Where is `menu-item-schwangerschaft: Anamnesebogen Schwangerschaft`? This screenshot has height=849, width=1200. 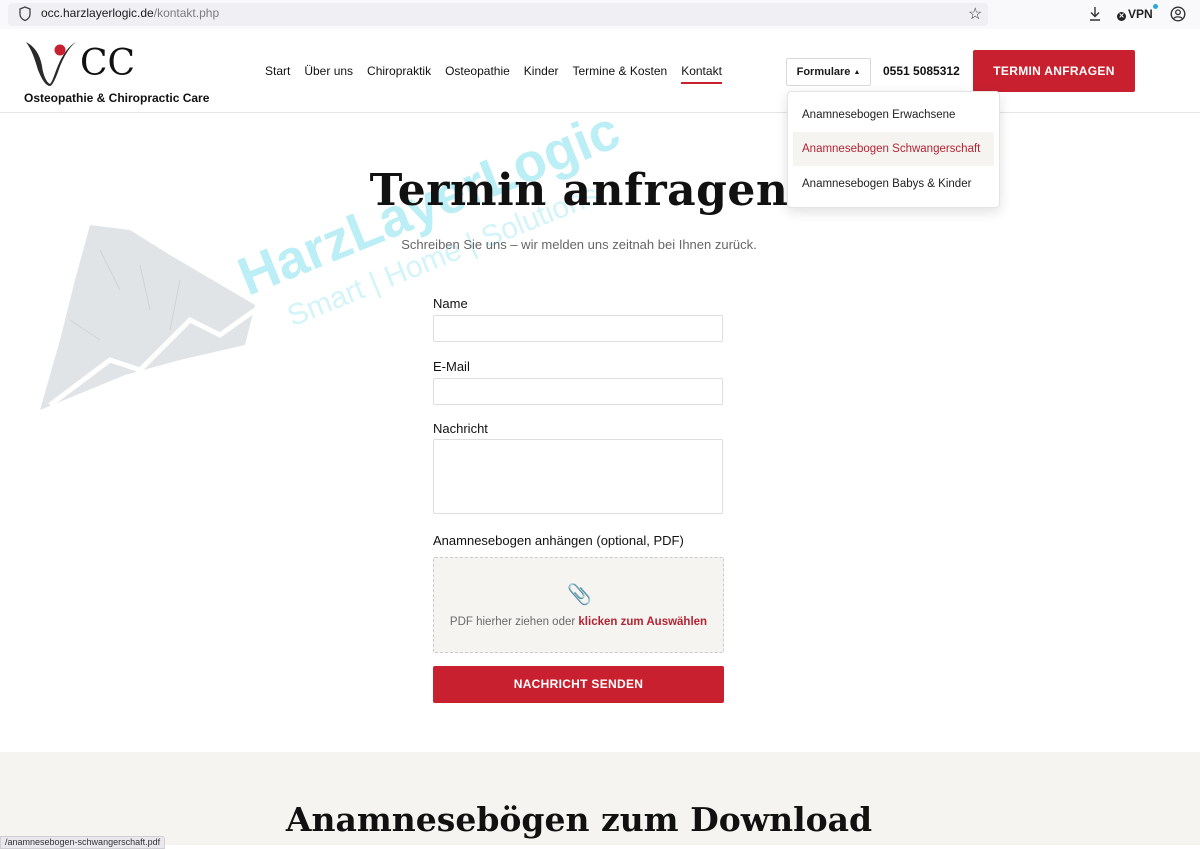 menu-item-schwangerschaft: Anamnesebogen Schwangerschaft is located at coordinates (893, 149).